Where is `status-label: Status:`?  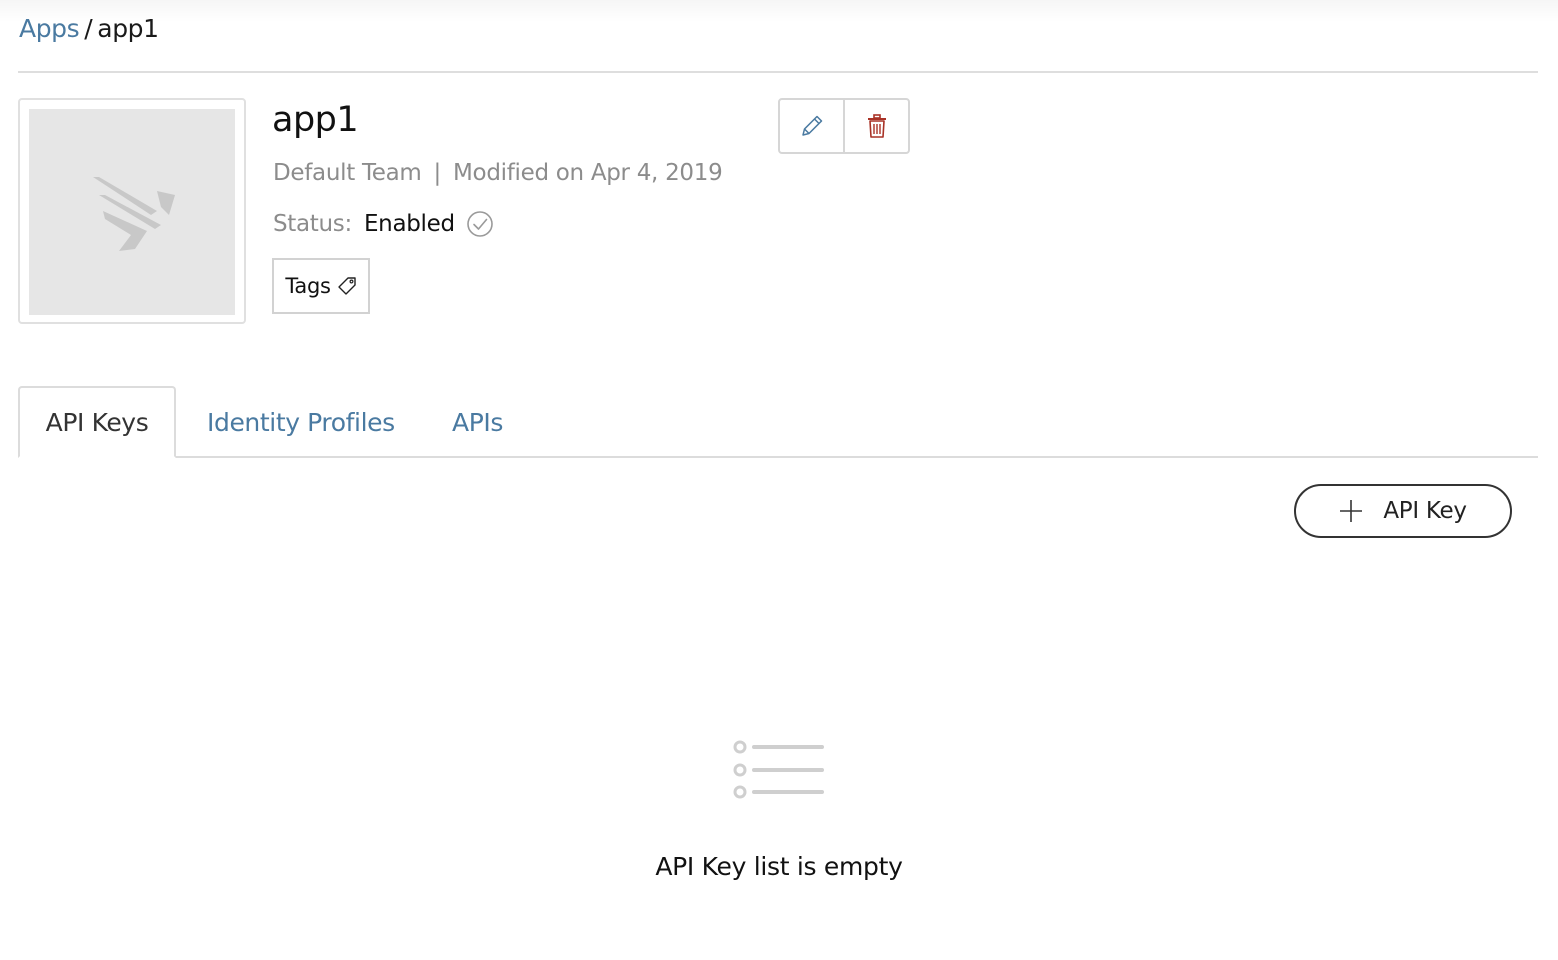 status-label: Status: is located at coordinates (312, 224).